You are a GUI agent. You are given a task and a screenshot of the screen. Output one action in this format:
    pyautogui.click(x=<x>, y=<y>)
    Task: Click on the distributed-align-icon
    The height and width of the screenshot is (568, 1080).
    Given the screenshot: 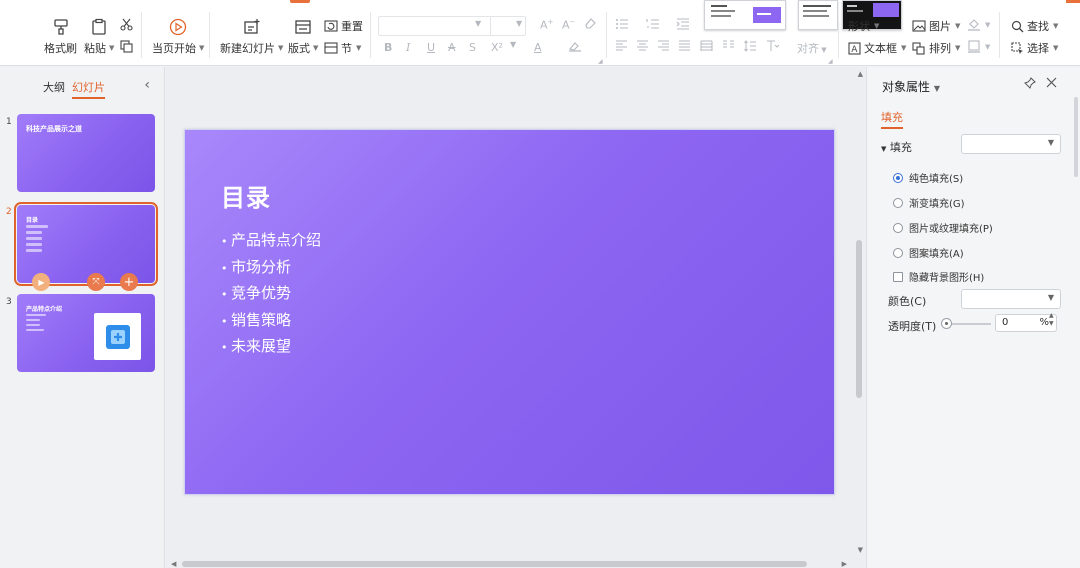 What is the action you would take?
    pyautogui.click(x=706, y=47)
    